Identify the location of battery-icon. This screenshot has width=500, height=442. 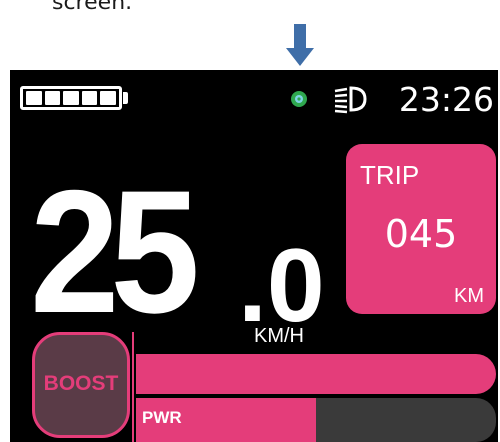
(71, 98).